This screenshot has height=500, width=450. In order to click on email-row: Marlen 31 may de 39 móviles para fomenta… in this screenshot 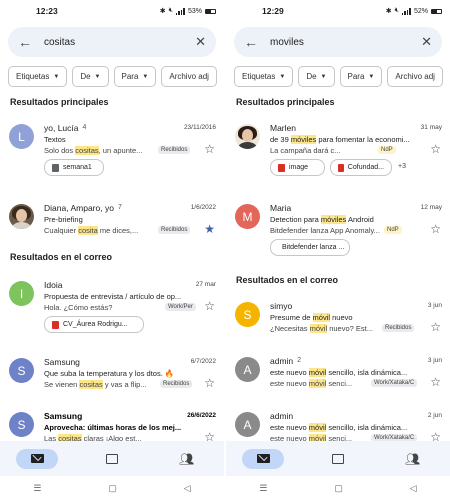, I will do `click(338, 152)`.